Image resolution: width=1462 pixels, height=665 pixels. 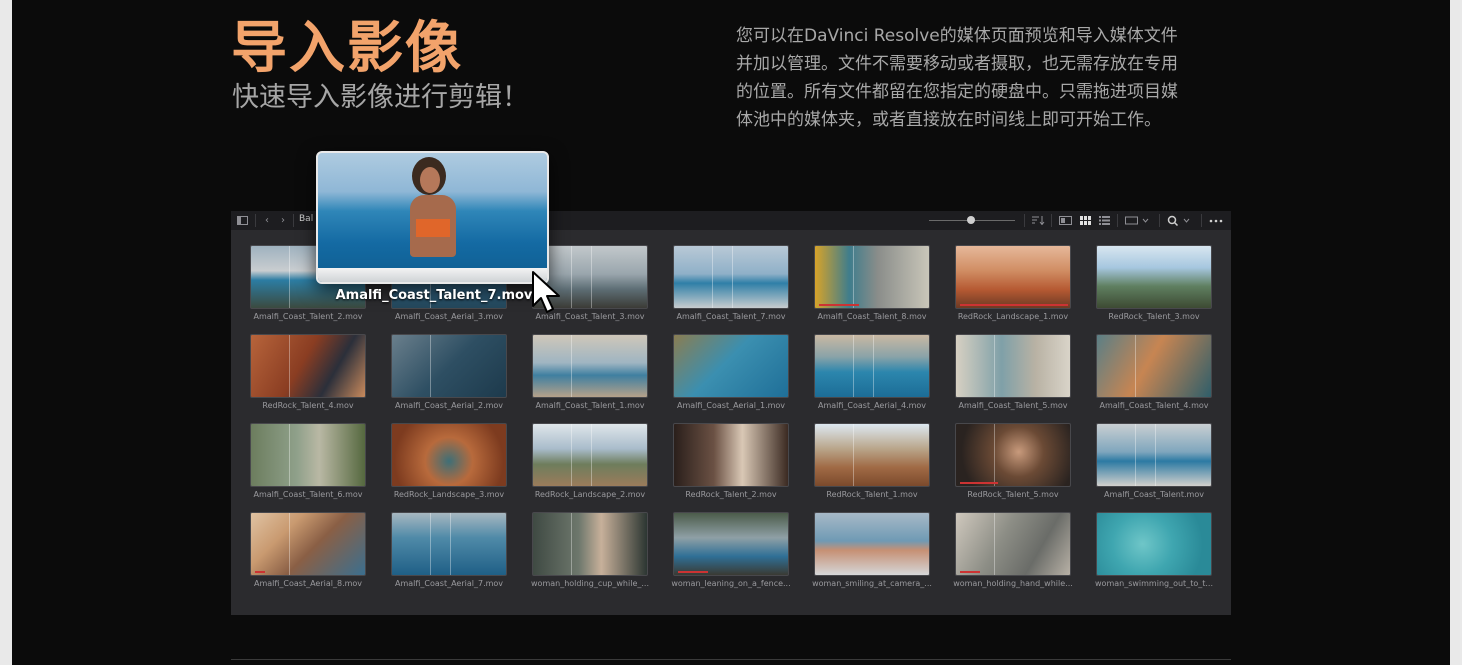 I want to click on clip-tile: Amalfi_Coast_Talent_6.mov, so click(x=308, y=462).